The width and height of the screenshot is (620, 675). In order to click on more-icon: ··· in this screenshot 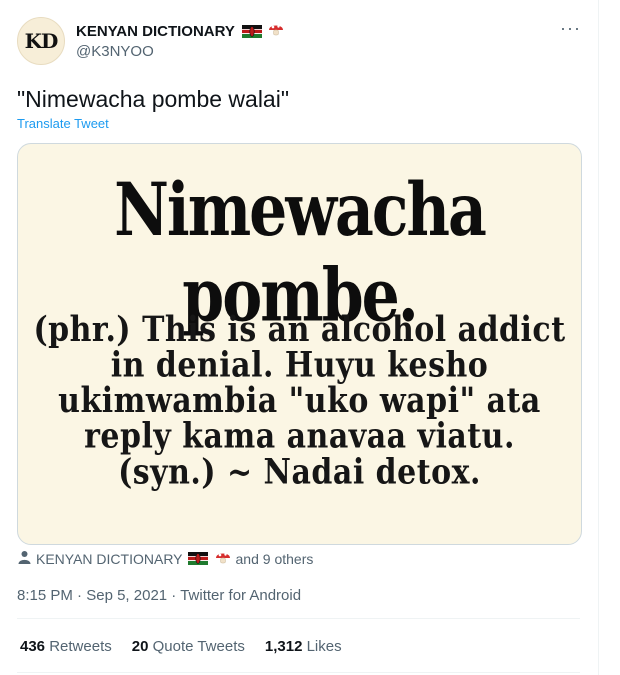, I will do `click(570, 28)`.